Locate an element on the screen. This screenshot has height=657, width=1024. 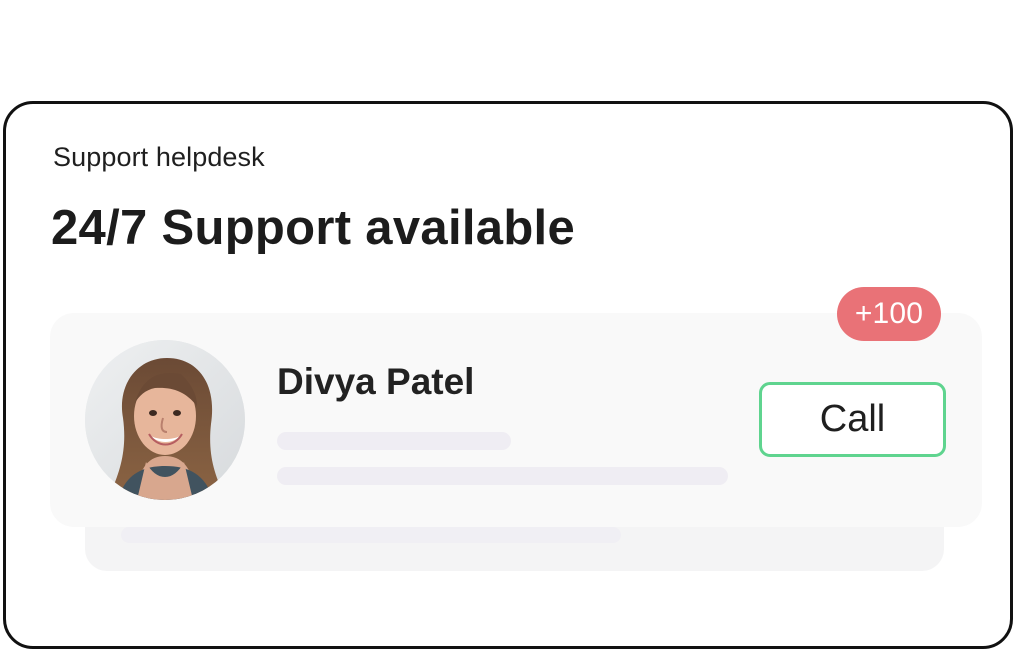
agent-avatar-icon is located at coordinates (165, 420).